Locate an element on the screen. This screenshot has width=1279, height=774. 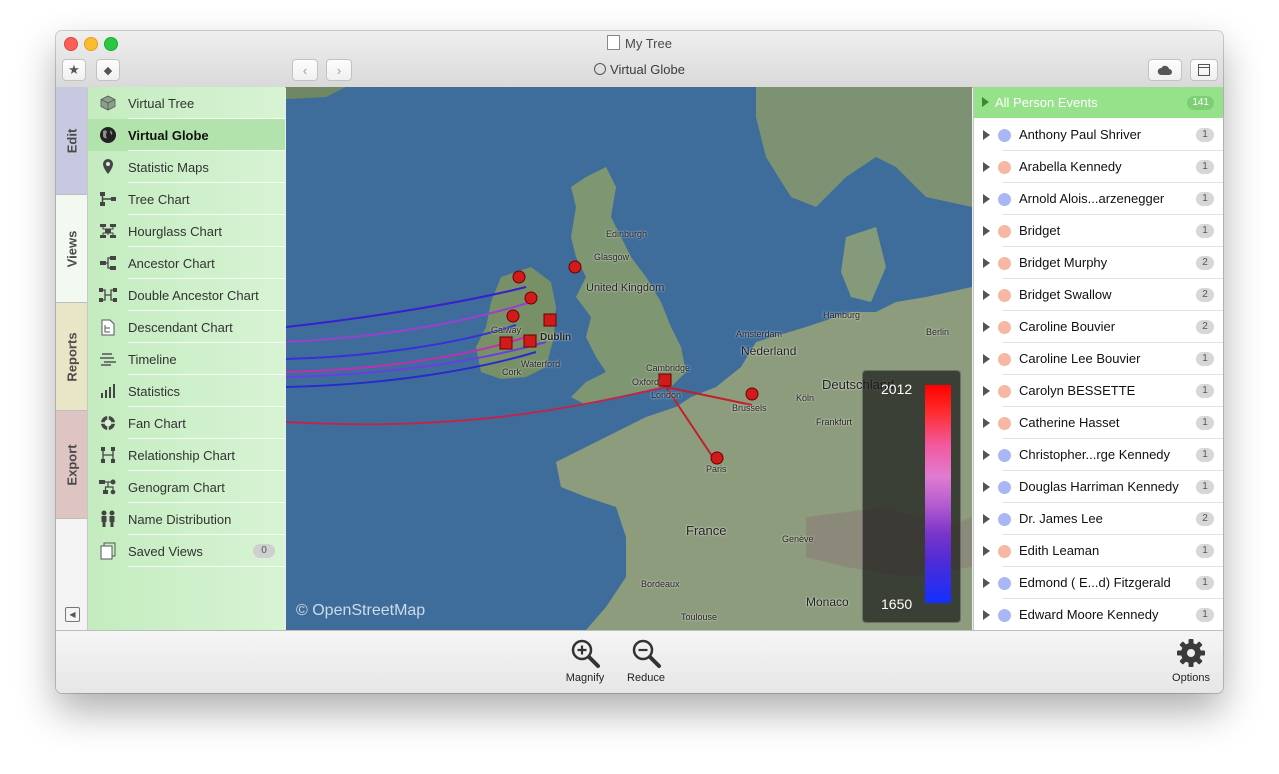
legend-max-year: 2012 is located at coordinates (897, 389).